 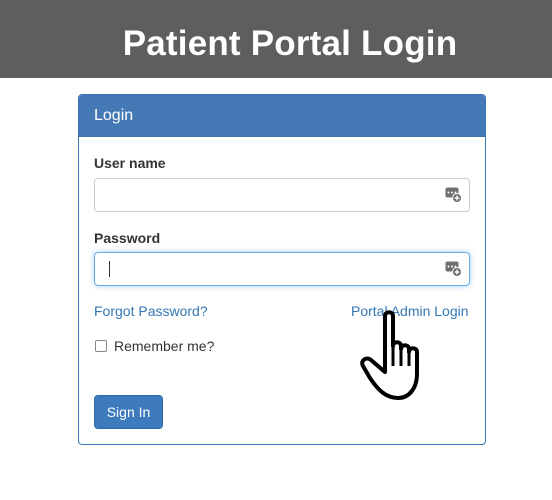 I want to click on password-input, so click(x=282, y=269).